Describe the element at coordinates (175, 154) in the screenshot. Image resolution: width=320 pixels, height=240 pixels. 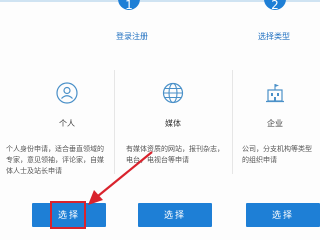
I see `card-description: 有媒体资质的网站，报刊杂志，电台，电视台等申请` at that location.